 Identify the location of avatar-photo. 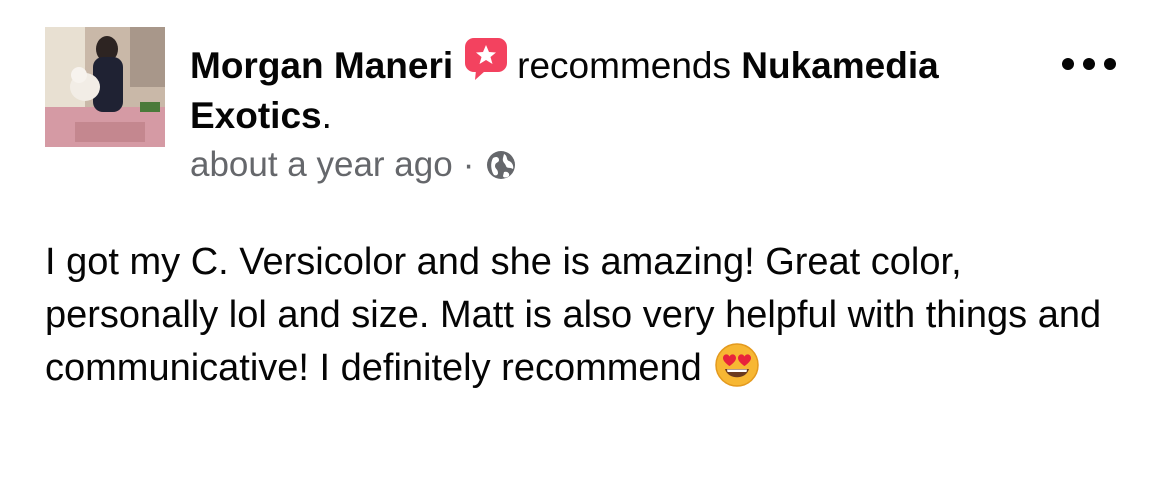
(105, 87).